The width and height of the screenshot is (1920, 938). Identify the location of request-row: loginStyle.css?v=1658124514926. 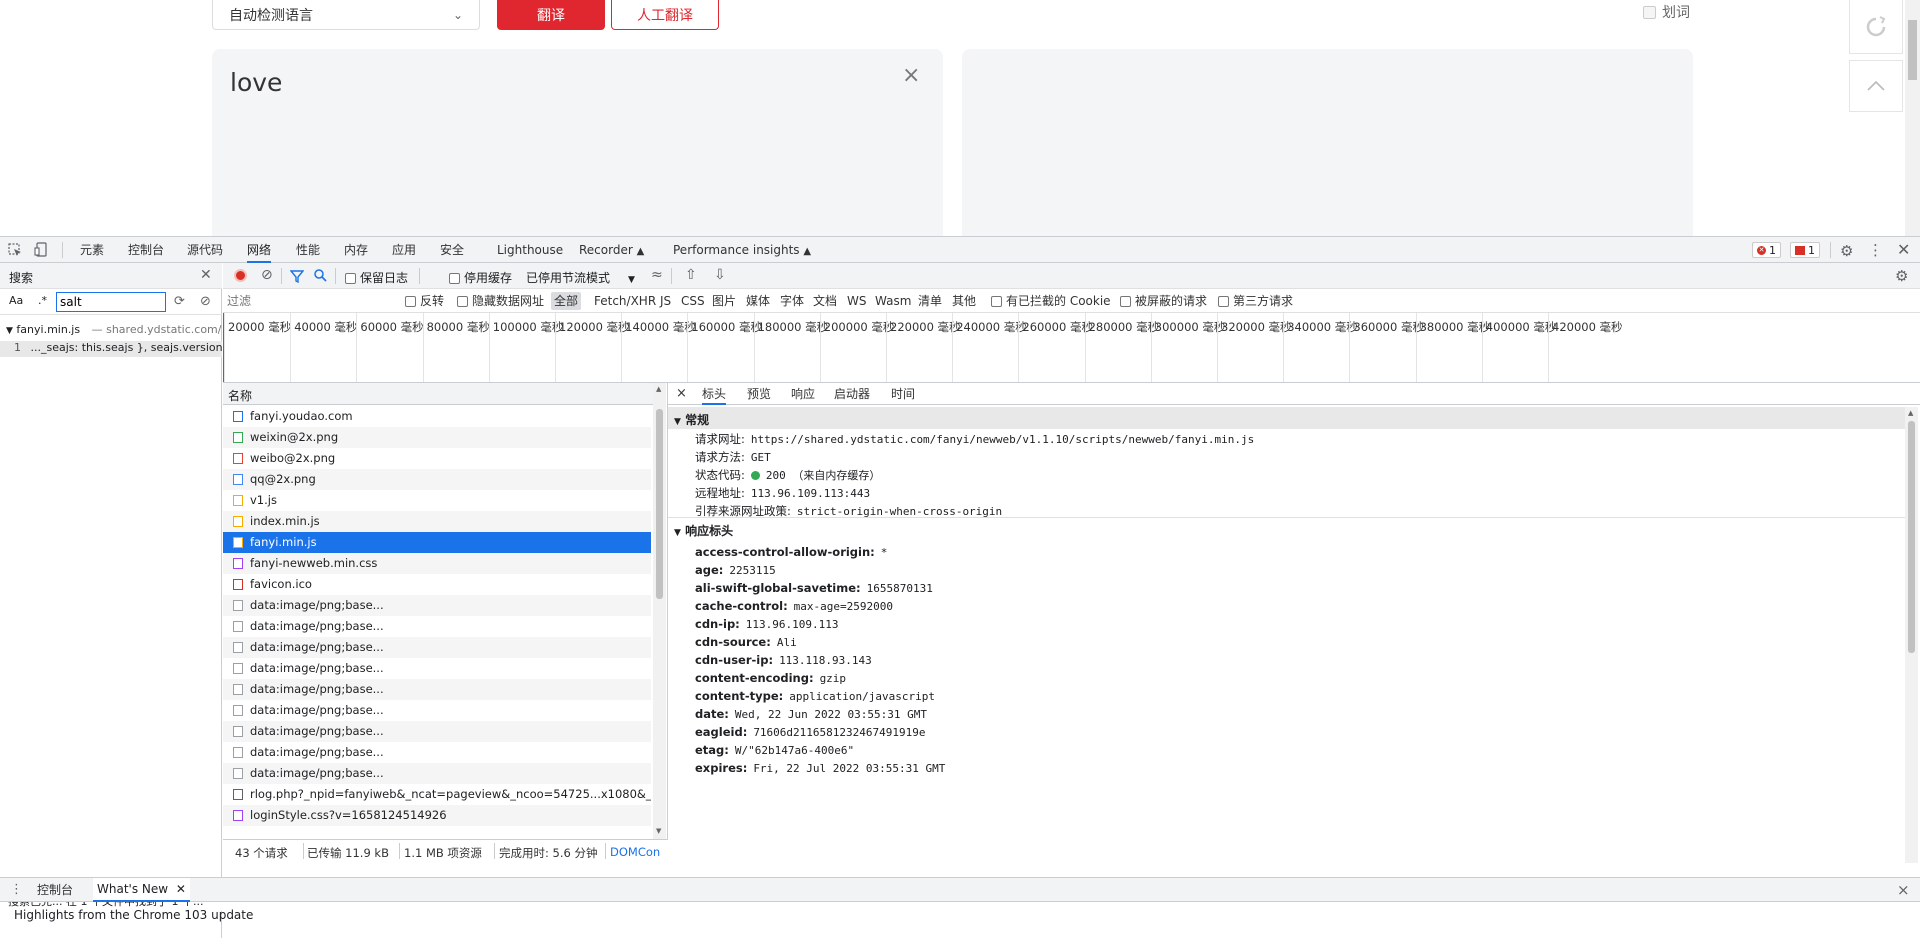
(437, 815).